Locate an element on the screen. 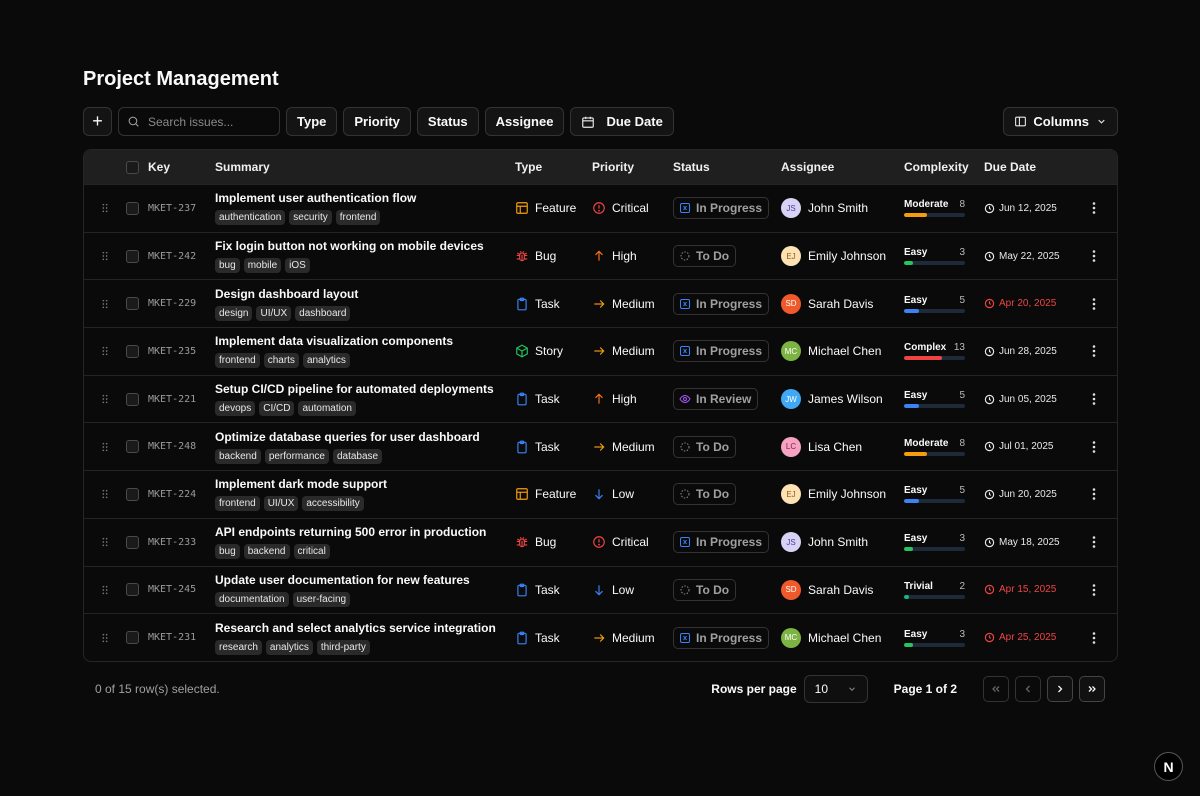  previous-page-button is located at coordinates (1028, 688).